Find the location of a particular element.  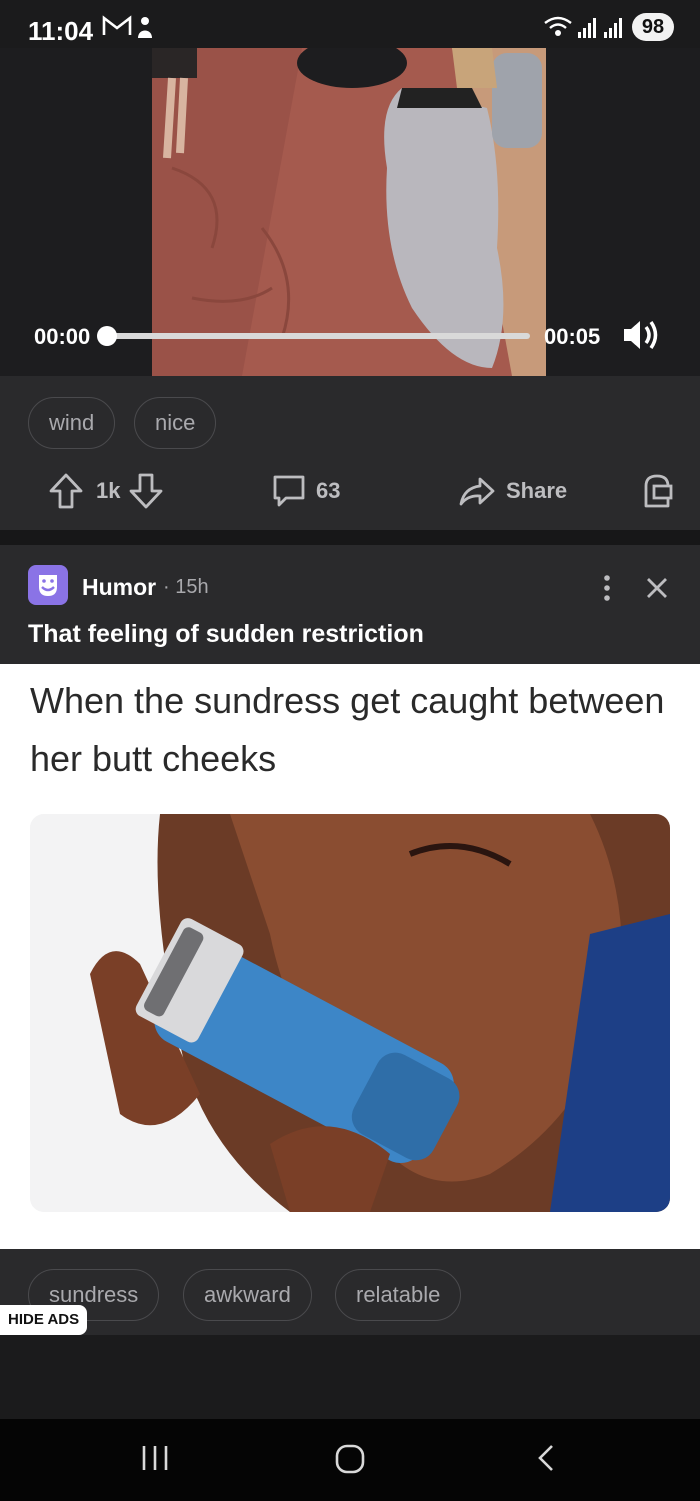

post-footer: sundress awkward relatable is located at coordinates (350, 1292).